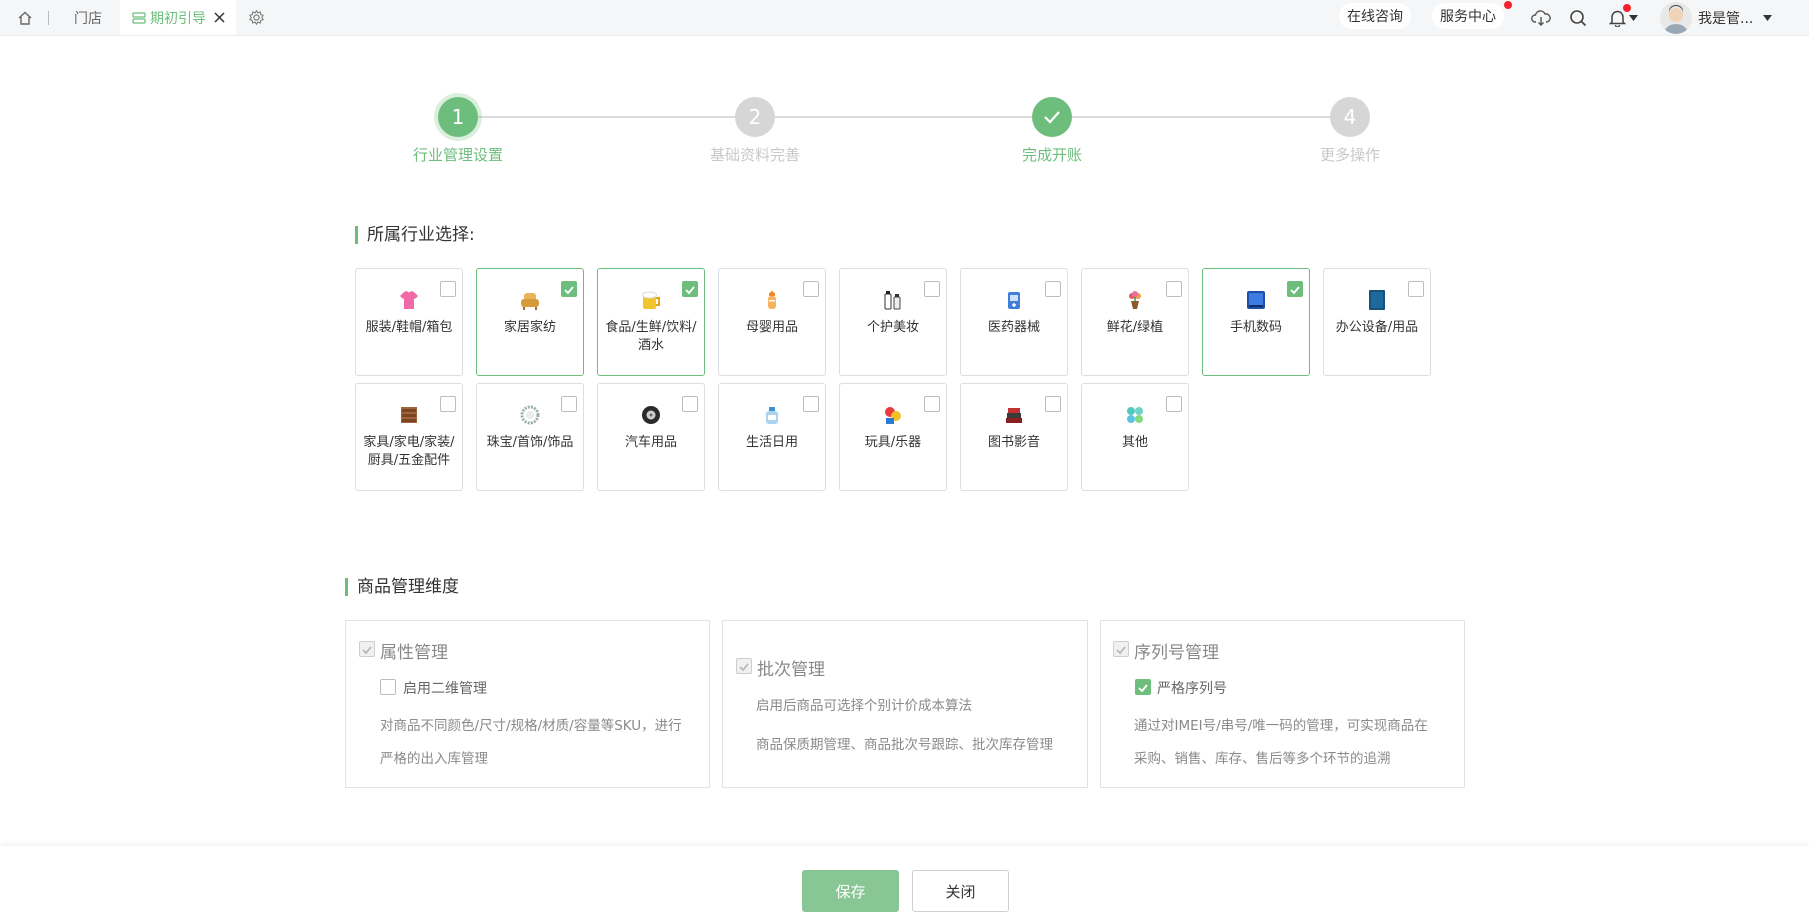 This screenshot has width=1809, height=923. I want to click on serial-desc-line: 通过对IMEI号/串号/唯一码的管理，可实现商品在, so click(1281, 726).